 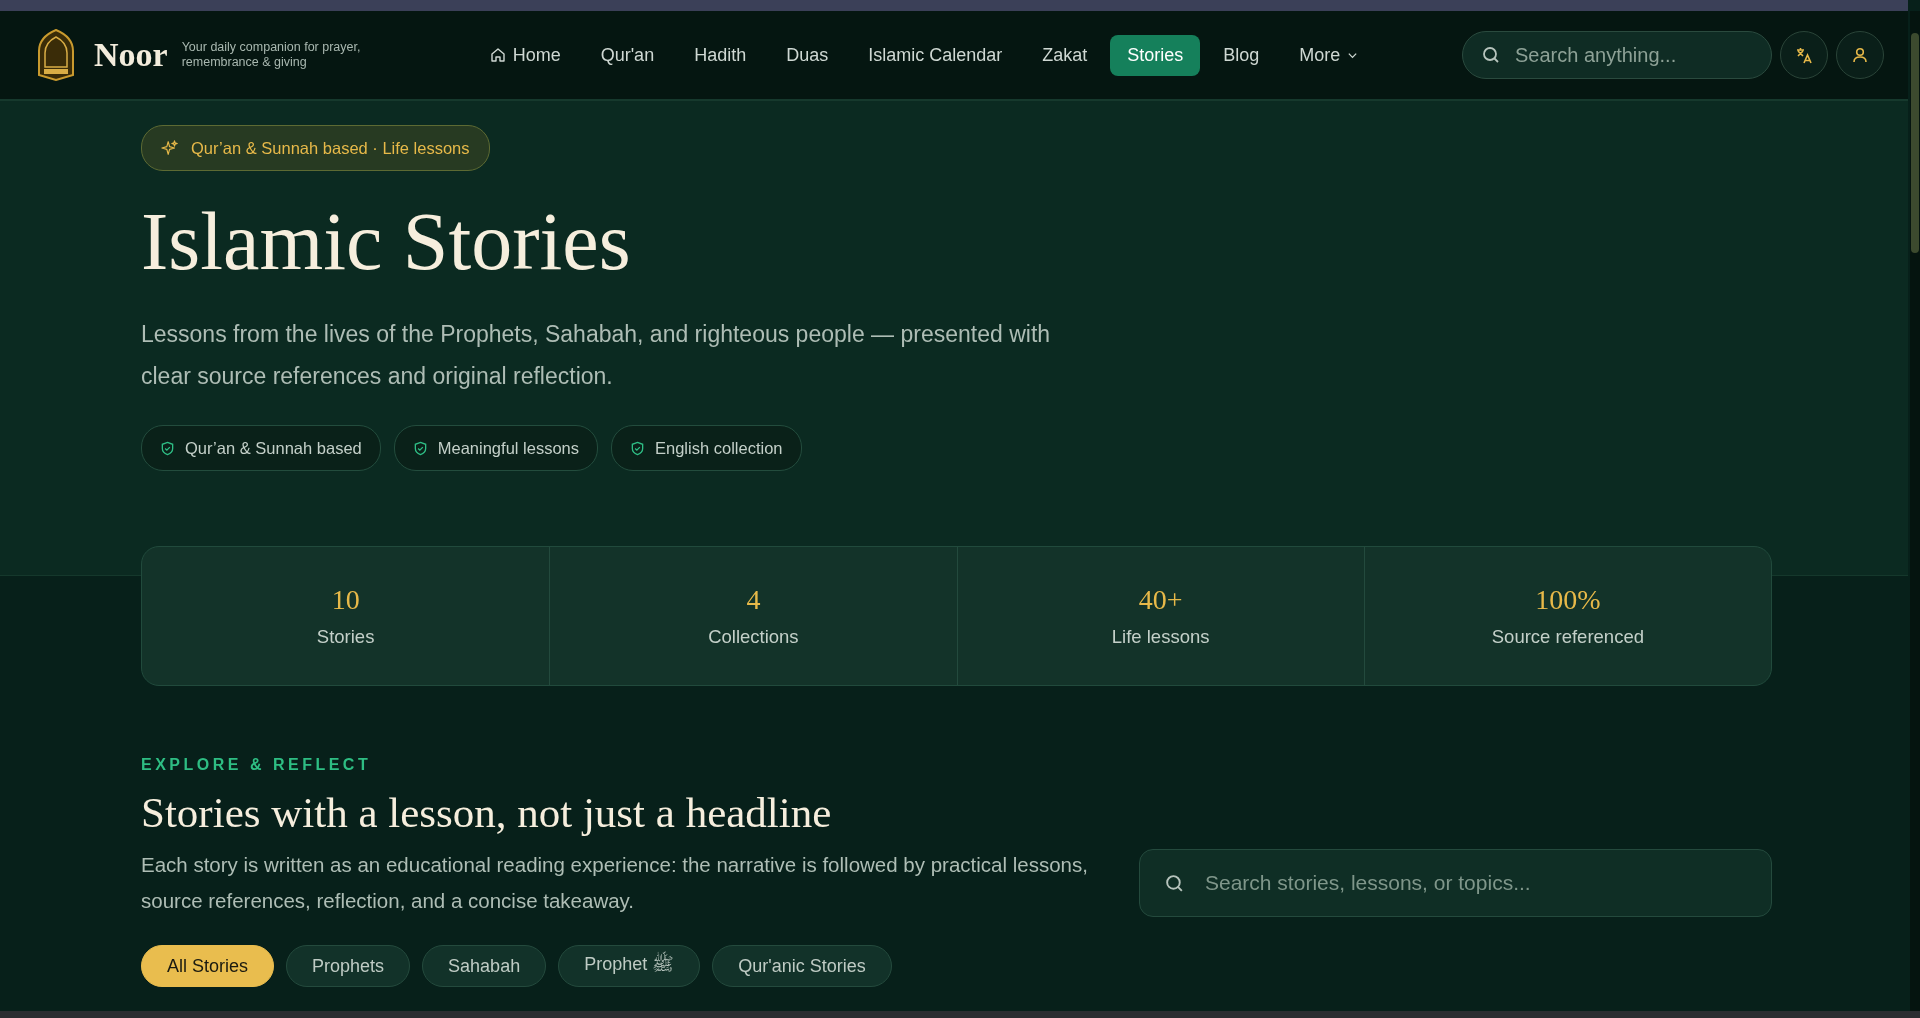 I want to click on brand-name: Noor, so click(x=131, y=55).